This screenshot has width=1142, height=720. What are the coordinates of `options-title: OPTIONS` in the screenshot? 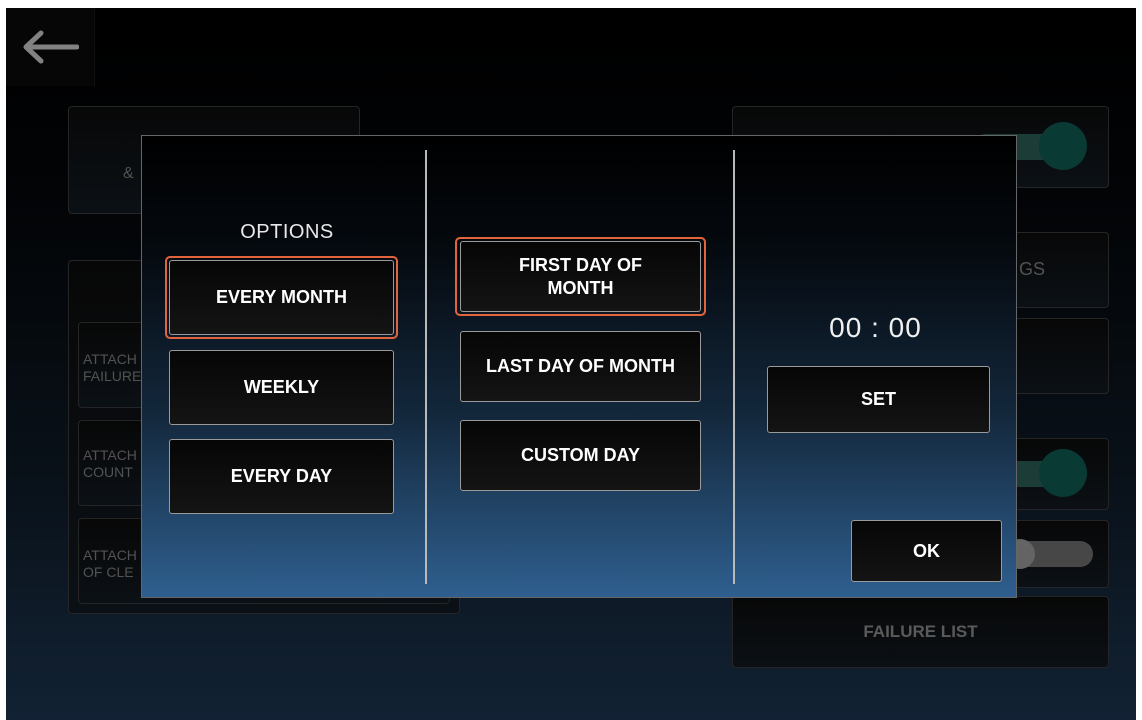 It's located at (287, 232).